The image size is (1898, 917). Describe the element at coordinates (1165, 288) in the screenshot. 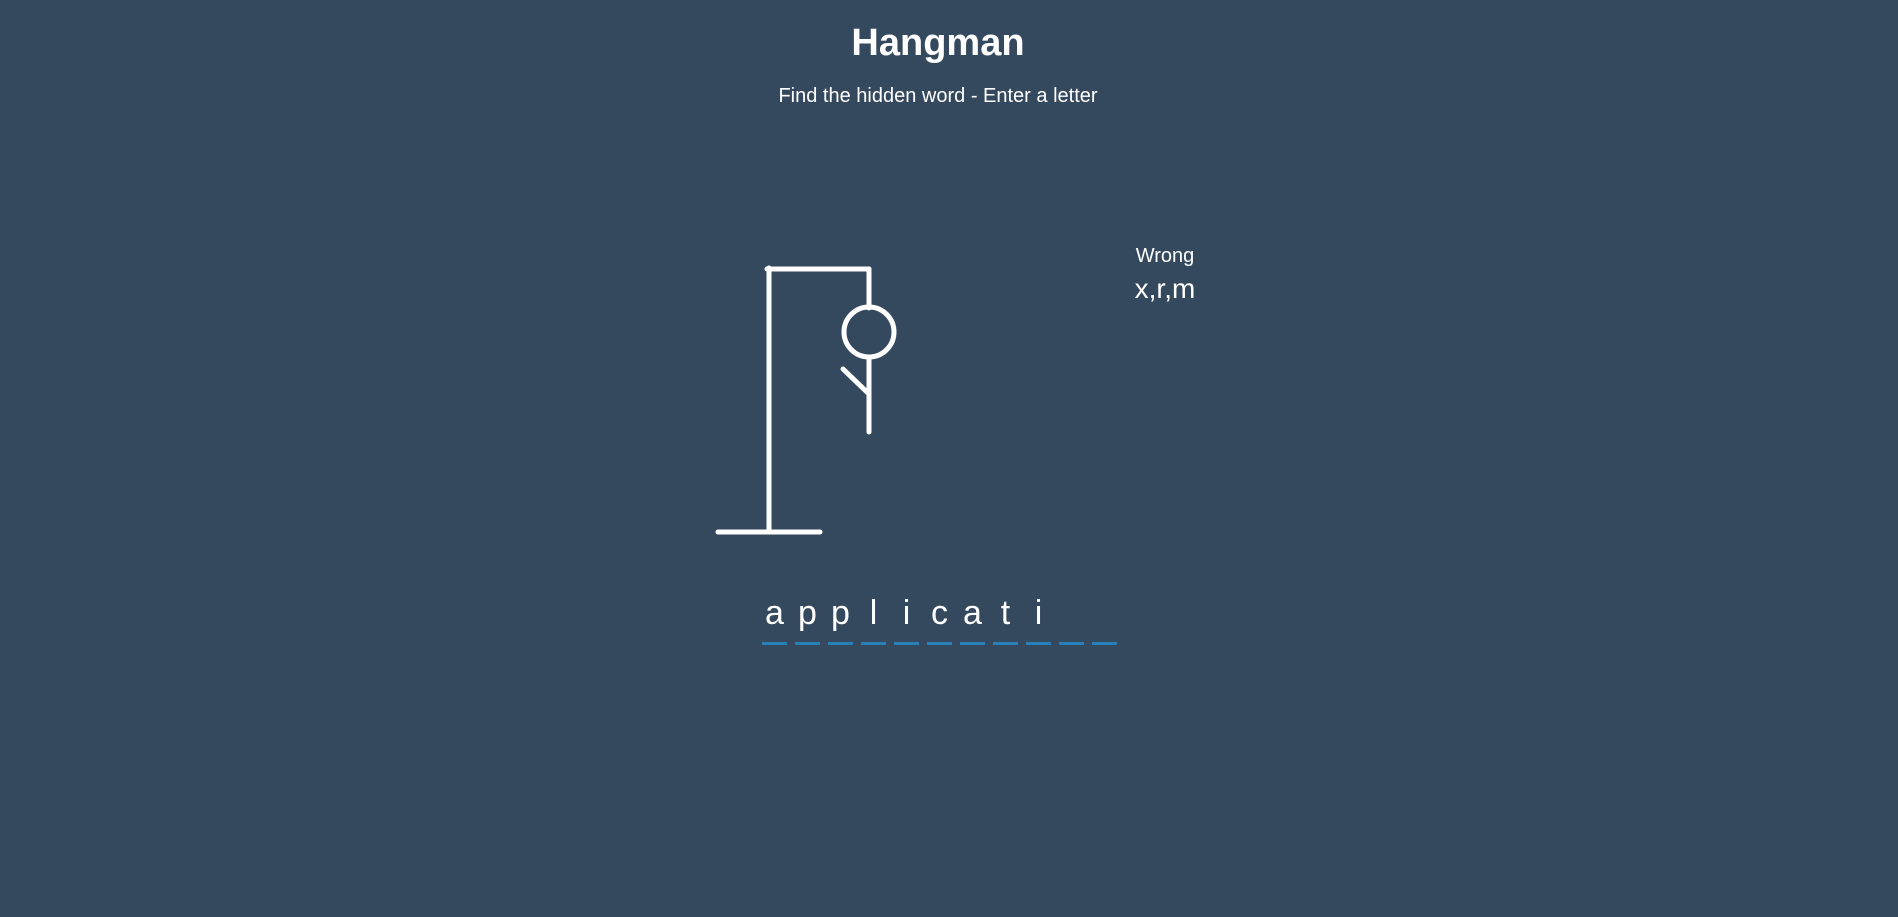

I see `wrong-letters: x,r,m` at that location.